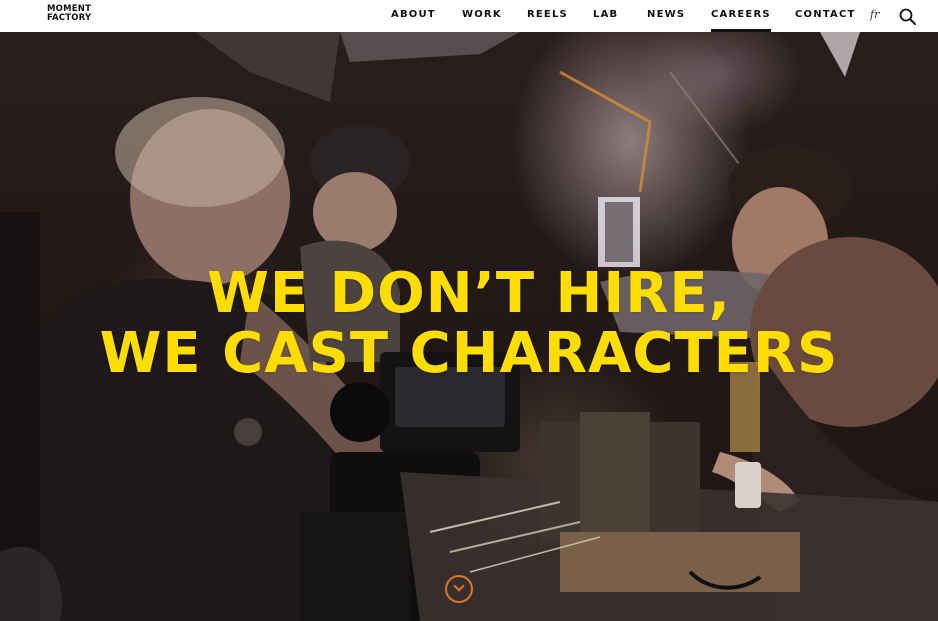 The width and height of the screenshot is (938, 621). What do you see at coordinates (413, 20) in the screenshot?
I see `nav-item-about: ABOUT` at bounding box center [413, 20].